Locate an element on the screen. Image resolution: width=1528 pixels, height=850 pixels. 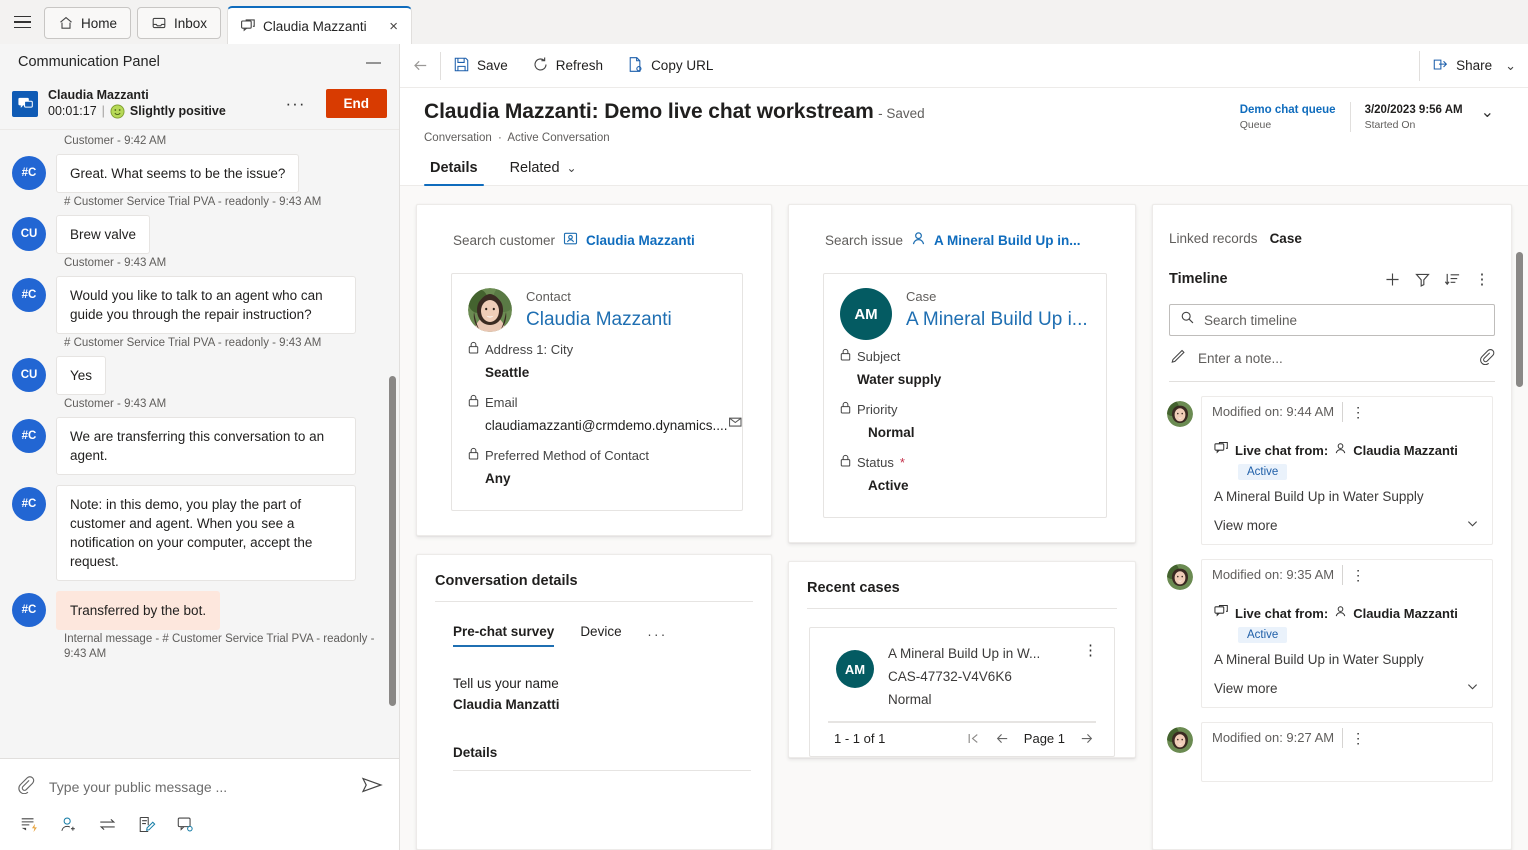
email-icon is located at coordinates (736, 426).